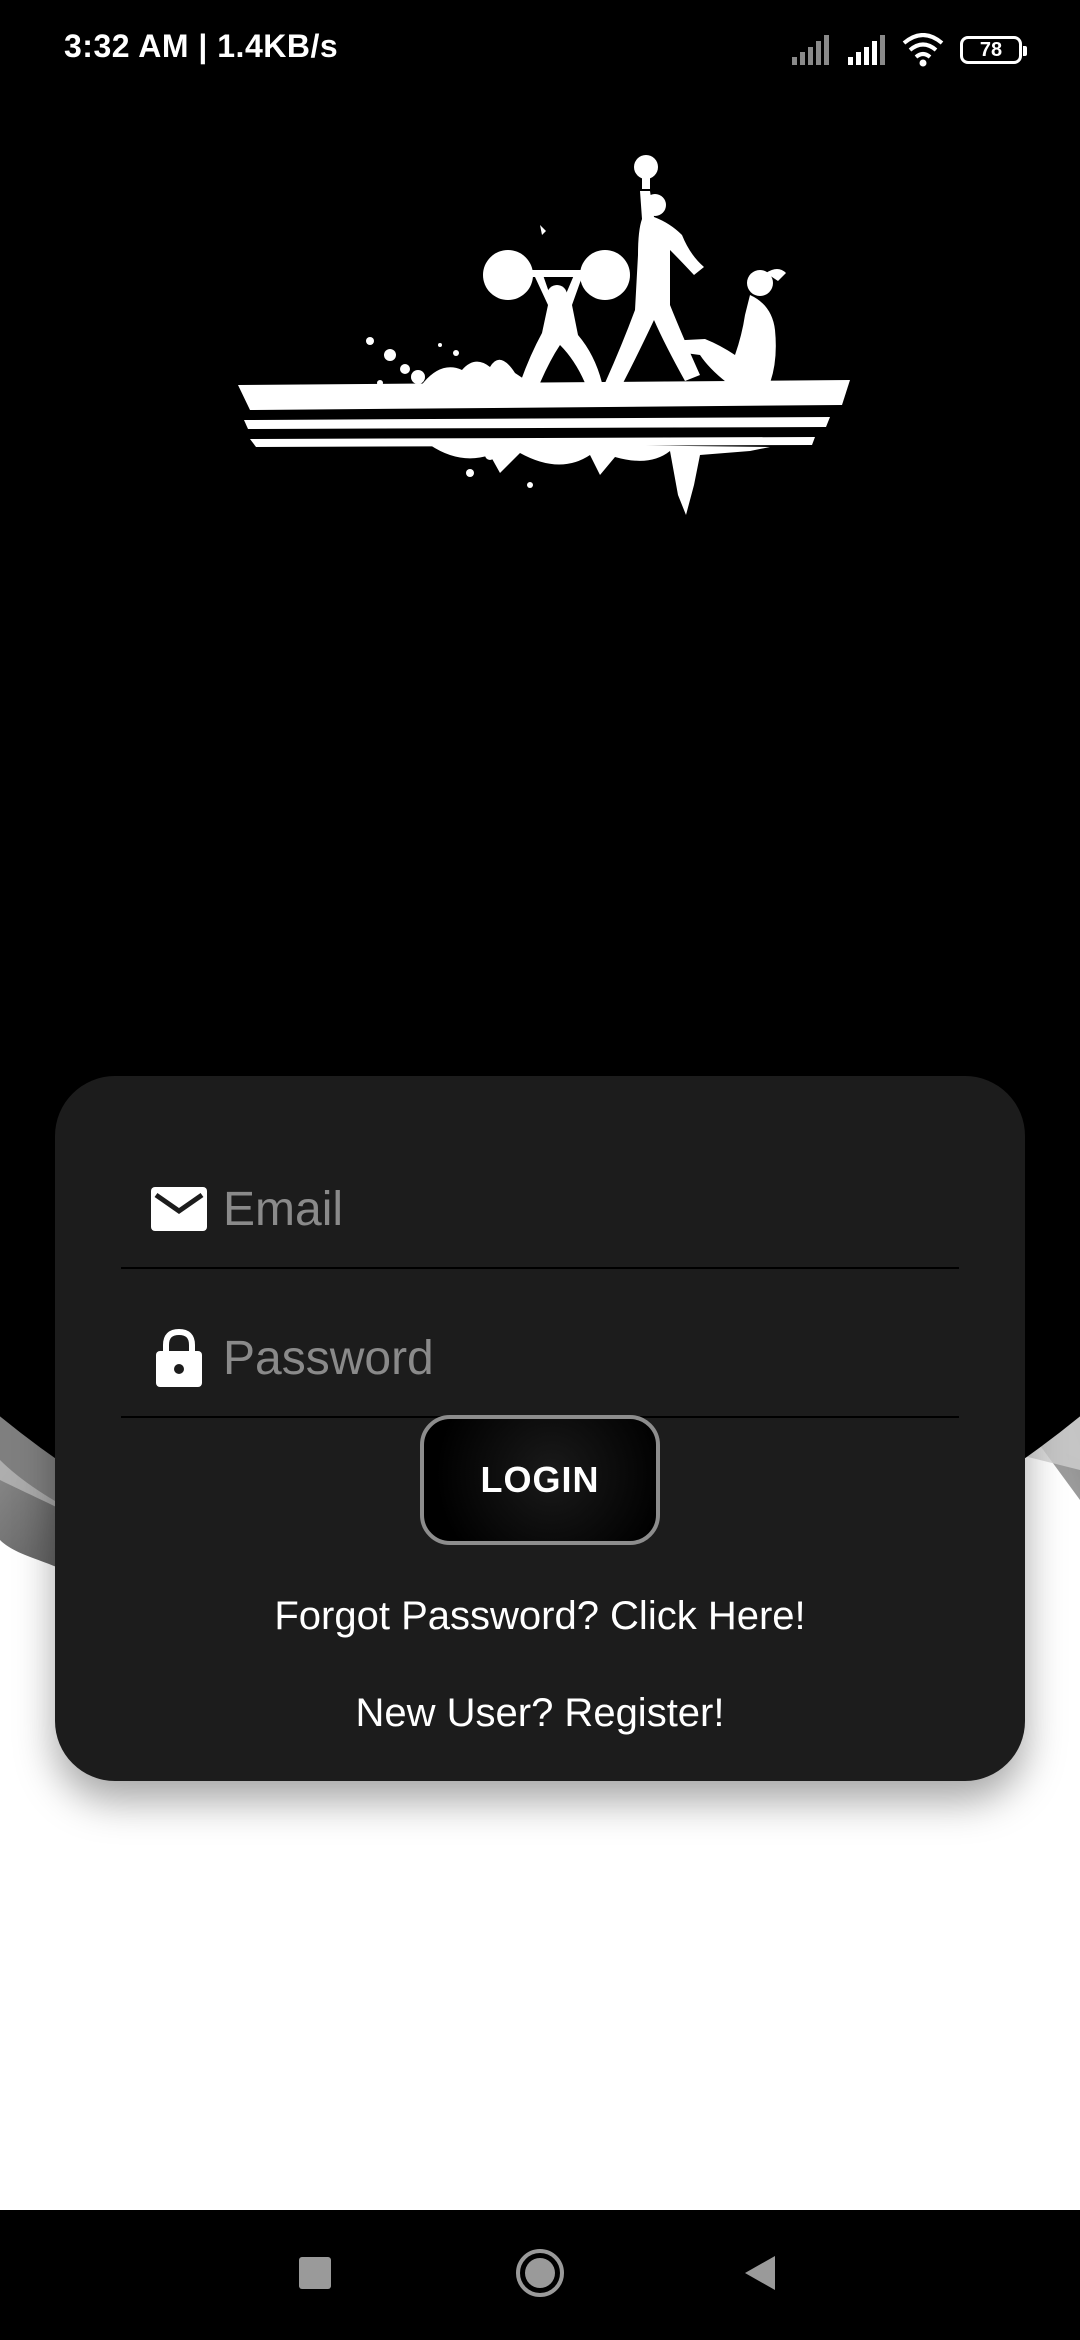  What do you see at coordinates (540, 1713) in the screenshot?
I see `register-link: New User? Register!` at bounding box center [540, 1713].